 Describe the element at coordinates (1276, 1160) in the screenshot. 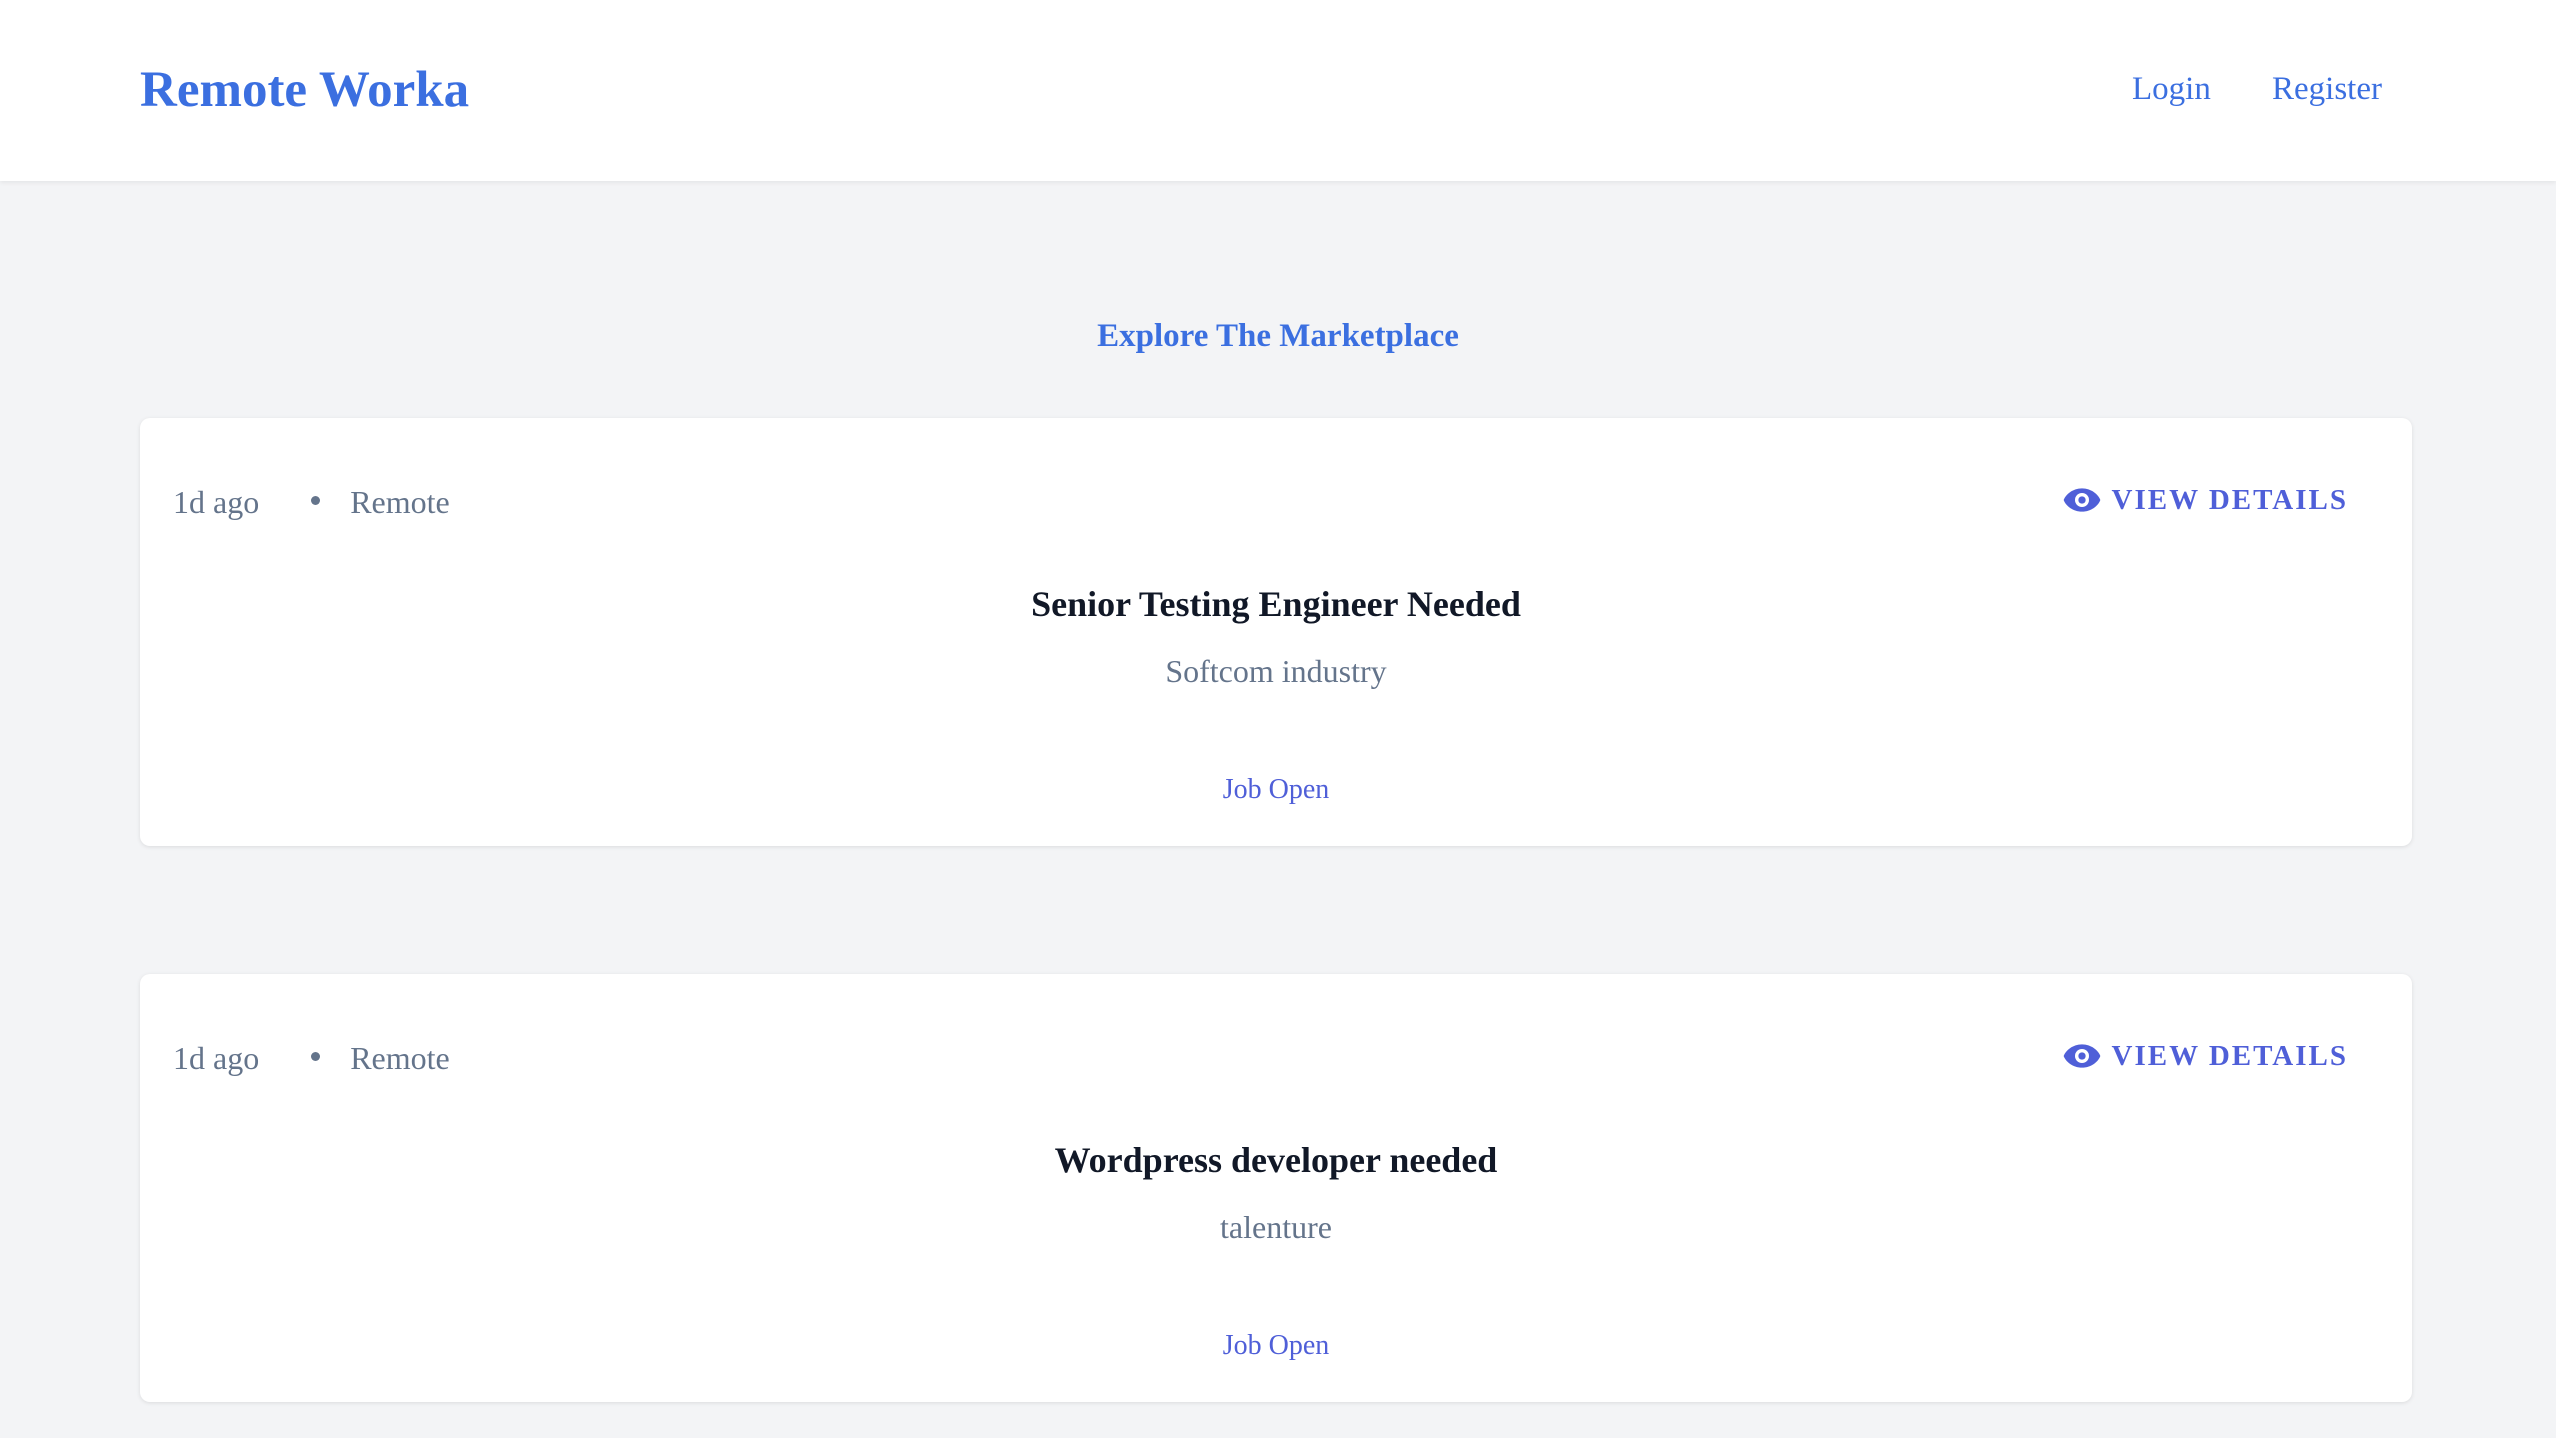

I see `job-title: Wordpress developer needed` at that location.